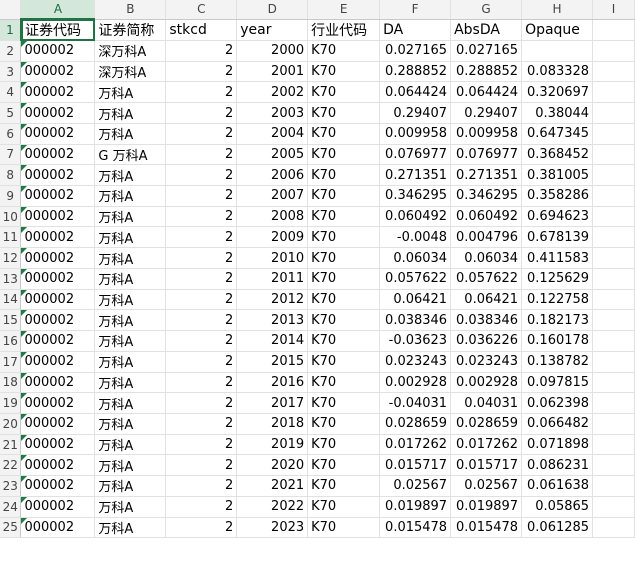 This screenshot has width=635, height=569. I want to click on cell-e7: K70, so click(344, 155).